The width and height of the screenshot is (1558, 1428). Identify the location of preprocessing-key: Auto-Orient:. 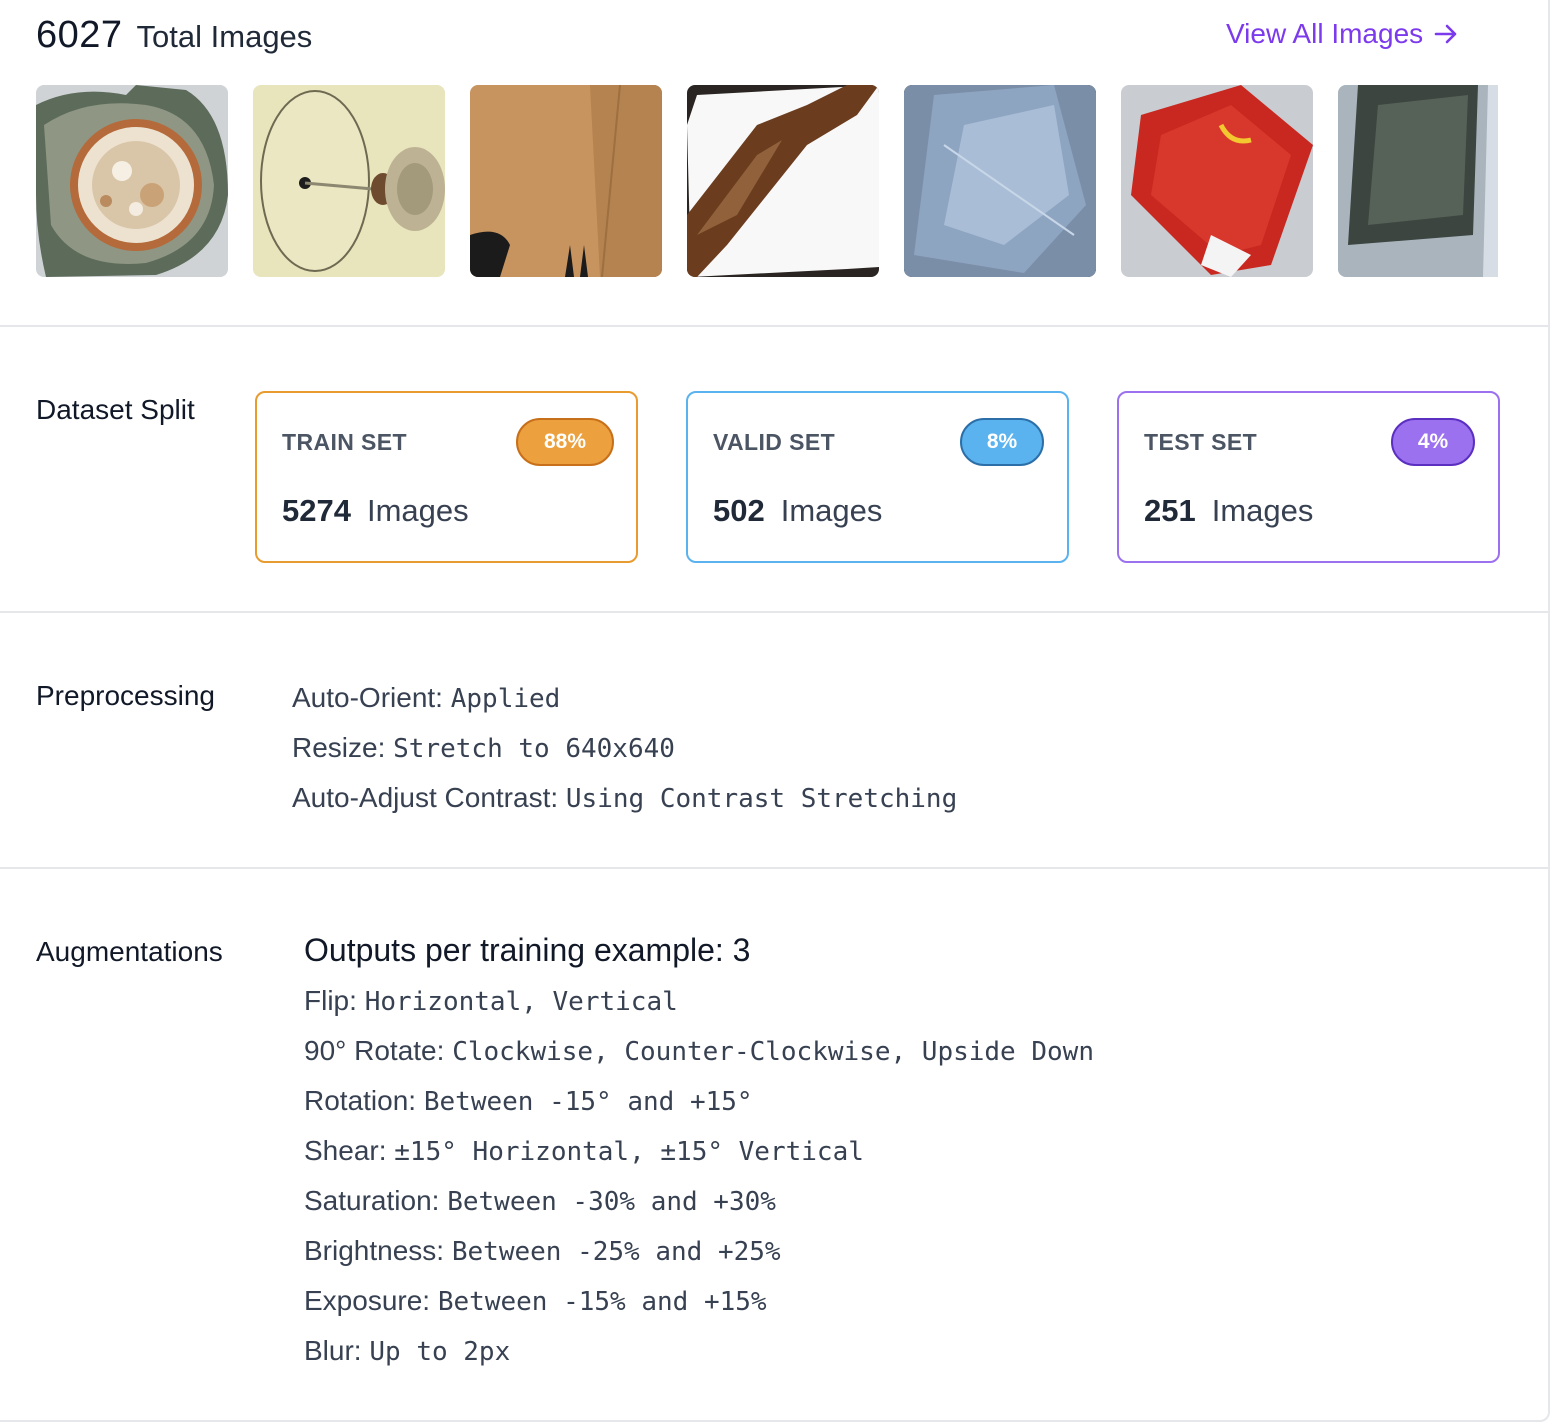
(367, 697).